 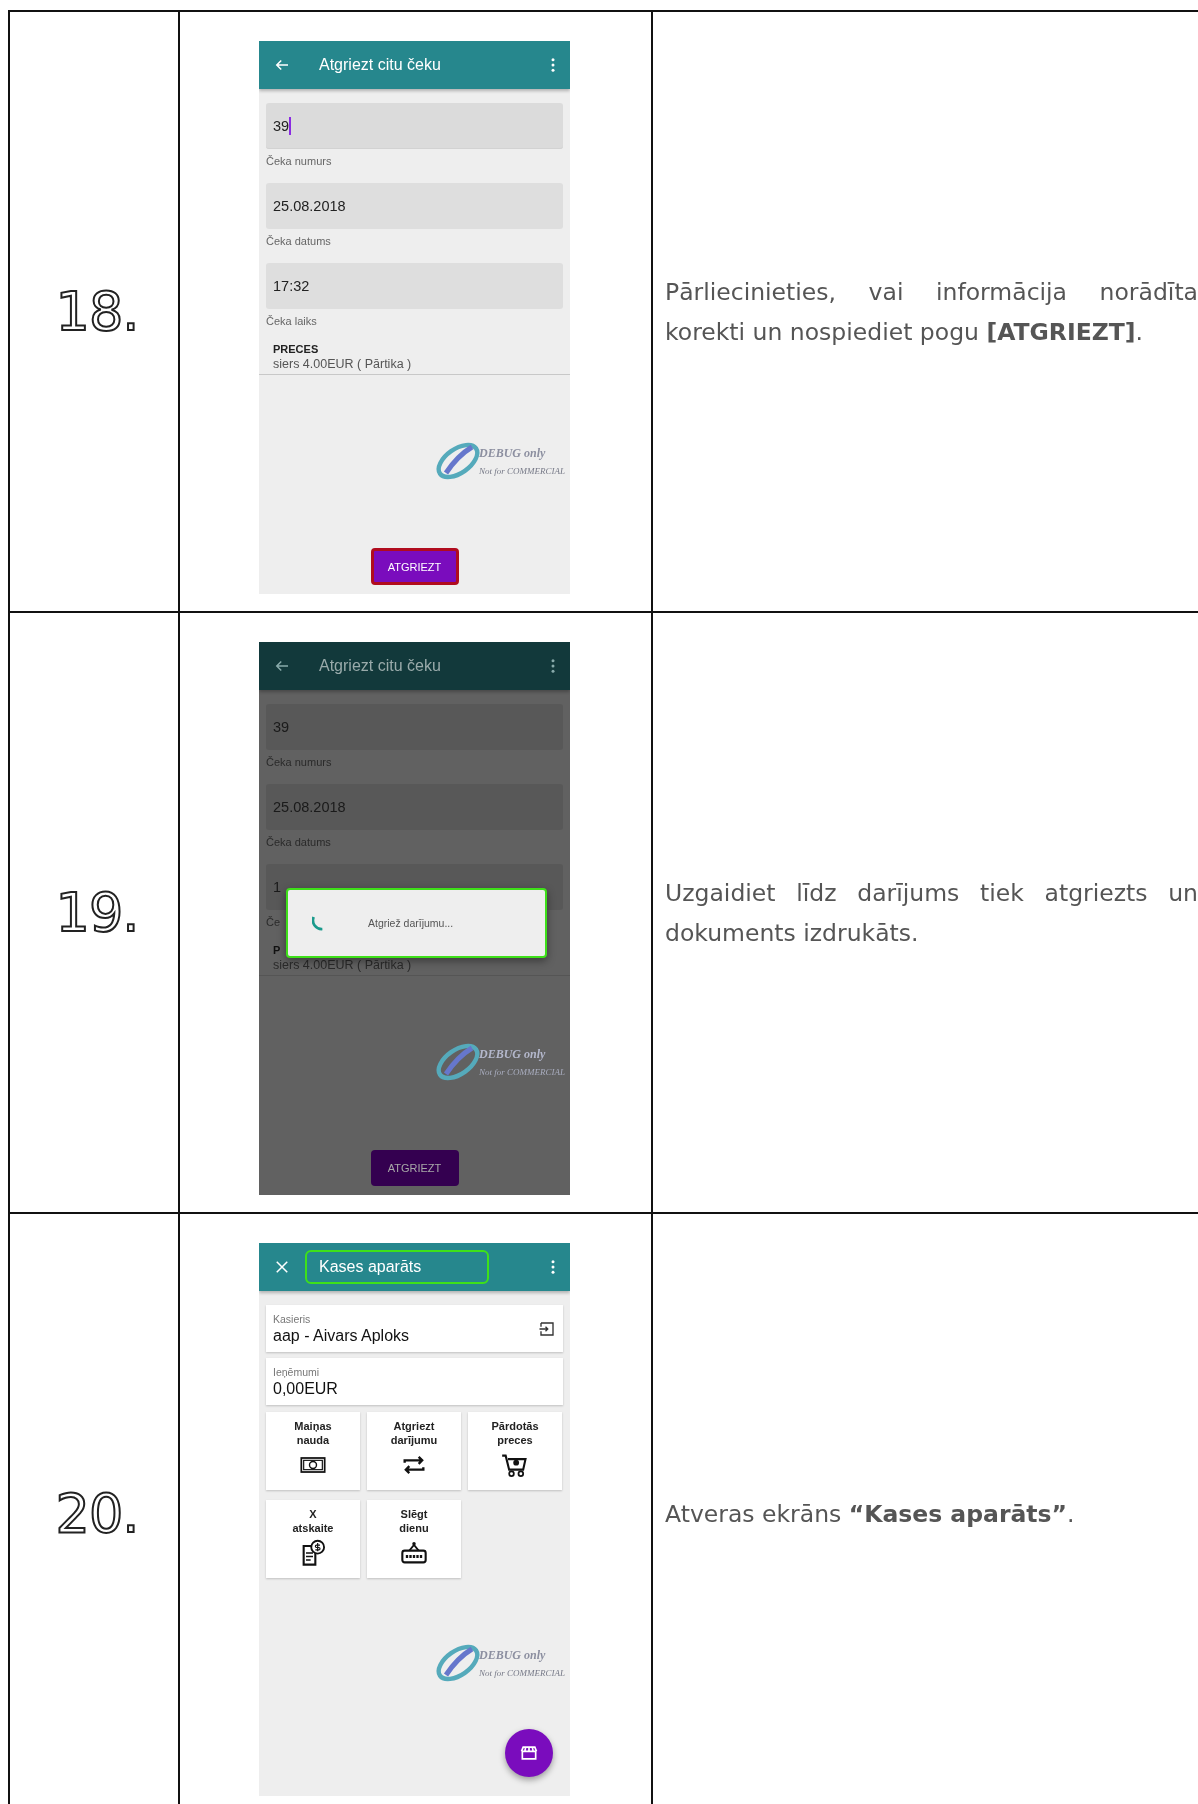 I want to click on login-icon, so click(x=547, y=1328).